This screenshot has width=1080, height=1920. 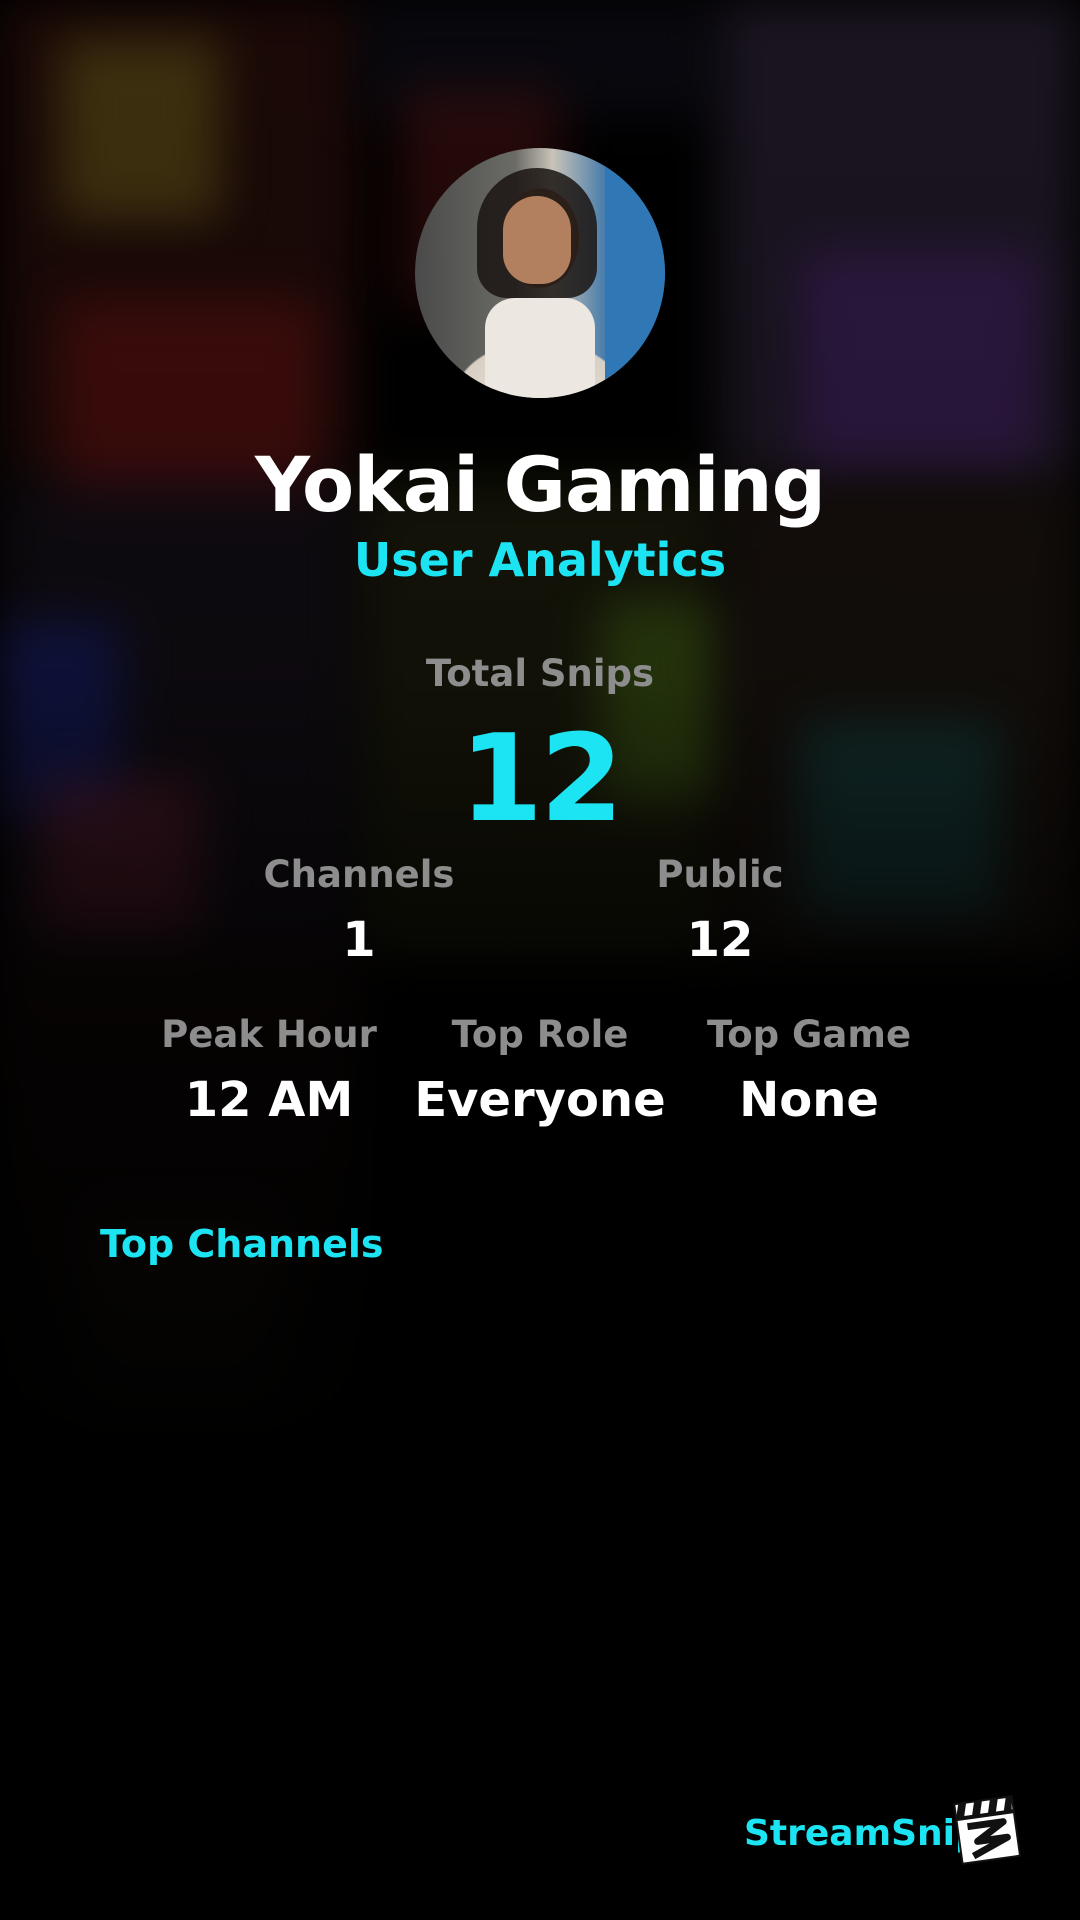 What do you see at coordinates (540, 560) in the screenshot?
I see `page-subtitle: User Analytics` at bounding box center [540, 560].